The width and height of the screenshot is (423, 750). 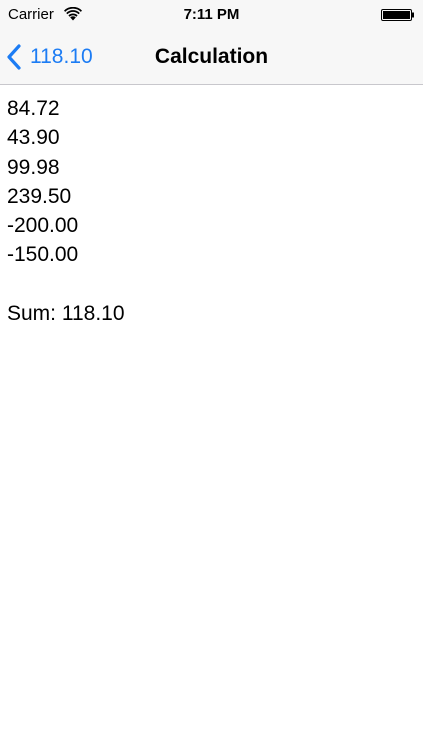 I want to click on back-button: 118.10, so click(x=49, y=57).